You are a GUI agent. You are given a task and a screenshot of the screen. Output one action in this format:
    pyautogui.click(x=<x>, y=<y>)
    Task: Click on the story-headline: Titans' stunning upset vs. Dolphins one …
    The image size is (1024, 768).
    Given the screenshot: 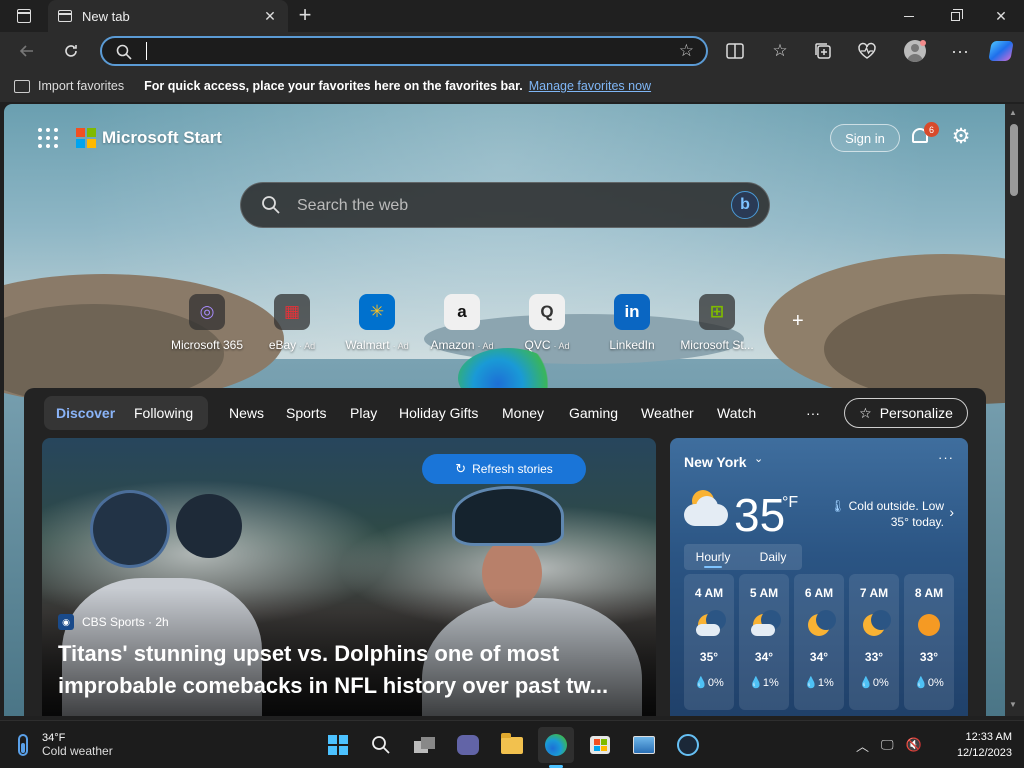 What is the action you would take?
    pyautogui.click(x=350, y=670)
    